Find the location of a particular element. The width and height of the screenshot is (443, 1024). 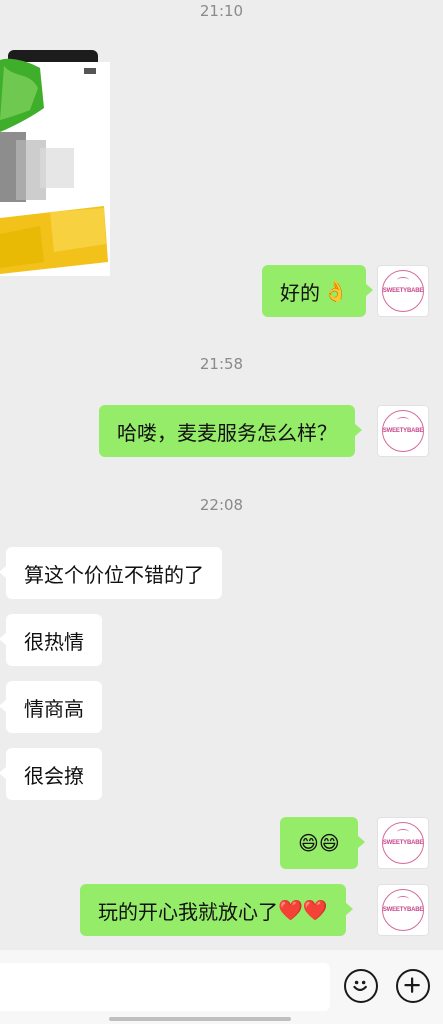

message-text: 好的 is located at coordinates (300, 292).